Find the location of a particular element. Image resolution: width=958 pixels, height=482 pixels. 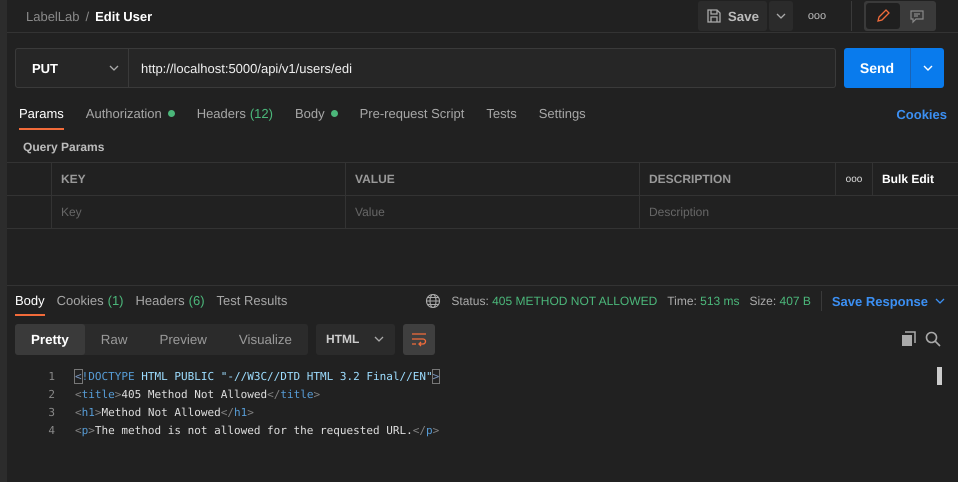

column-header: VALUE is located at coordinates (493, 179).